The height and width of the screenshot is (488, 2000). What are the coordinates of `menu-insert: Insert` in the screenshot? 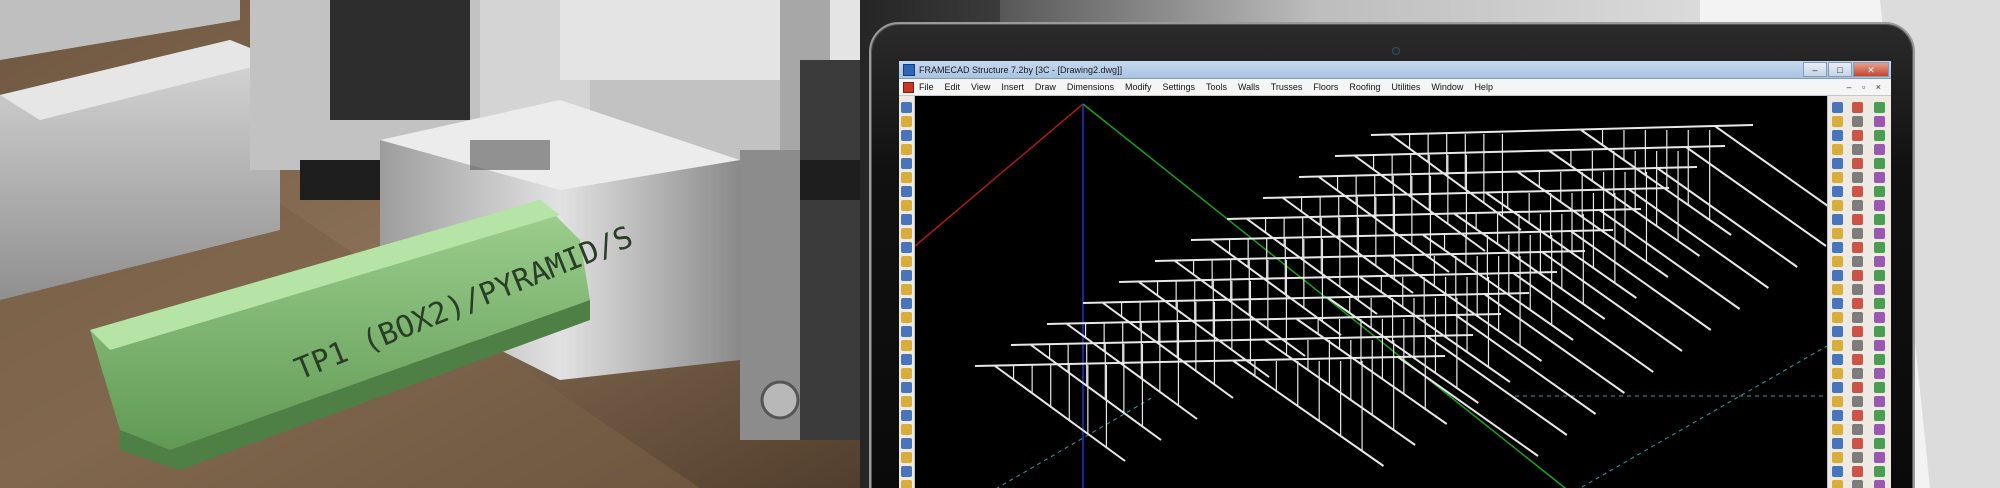 It's located at (1012, 87).